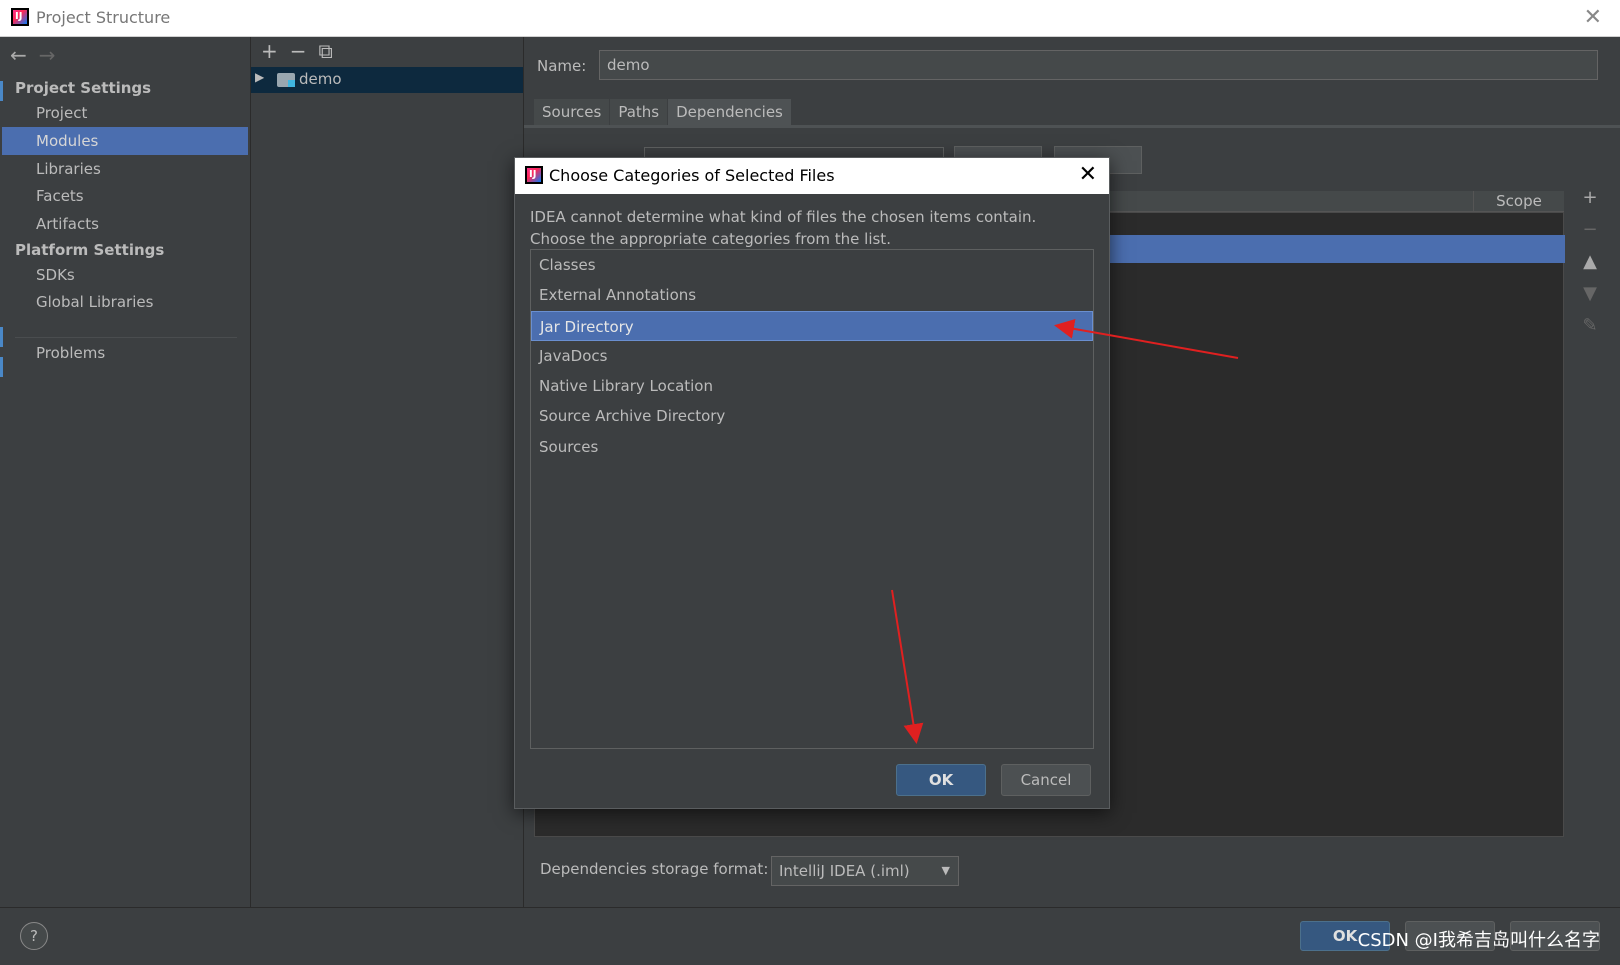  What do you see at coordinates (298, 51) in the screenshot?
I see `remove-icon: −` at bounding box center [298, 51].